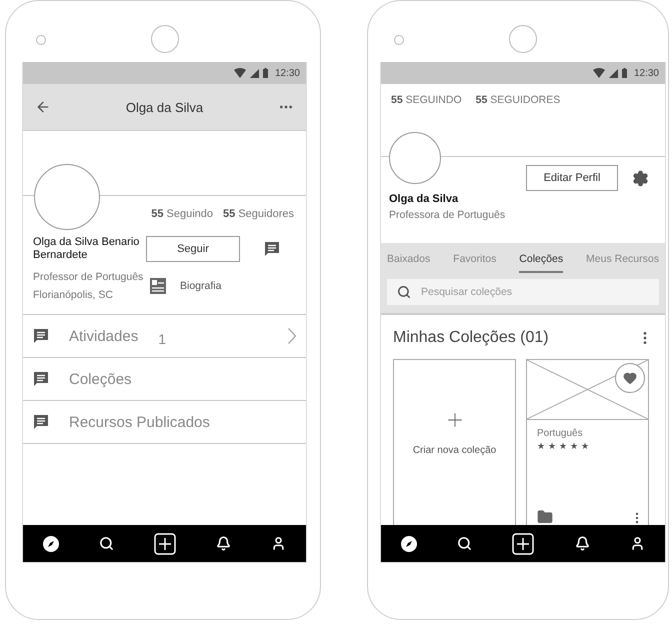 This screenshot has width=672, height=626. I want to click on menu-label: Recursos Publicados, so click(139, 422).